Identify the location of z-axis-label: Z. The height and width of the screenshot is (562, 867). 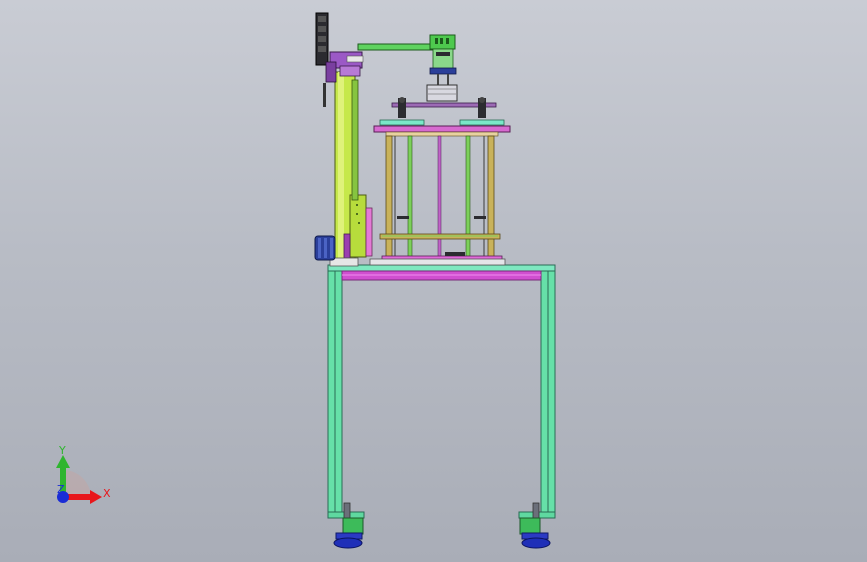
(61, 489).